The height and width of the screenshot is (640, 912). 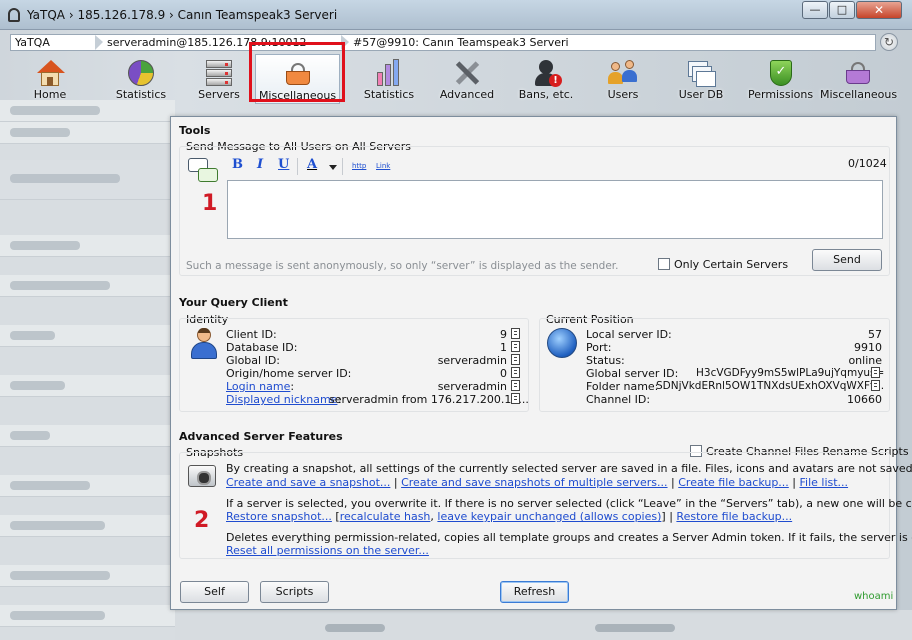 What do you see at coordinates (383, 166) in the screenshot?
I see `link-button: Link` at bounding box center [383, 166].